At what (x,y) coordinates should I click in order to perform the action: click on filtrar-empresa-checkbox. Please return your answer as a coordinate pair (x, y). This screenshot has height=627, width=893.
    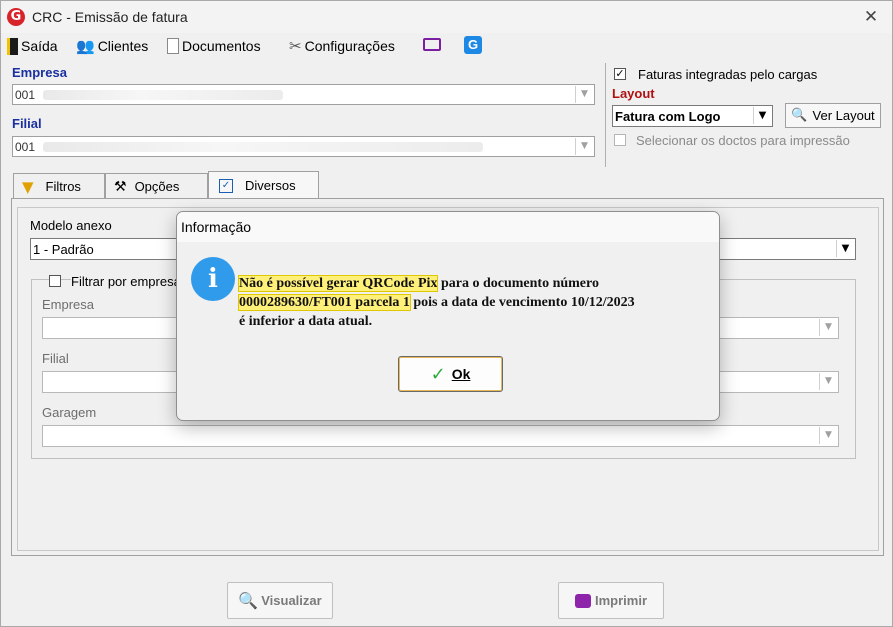
    Looking at the image, I should click on (55, 281).